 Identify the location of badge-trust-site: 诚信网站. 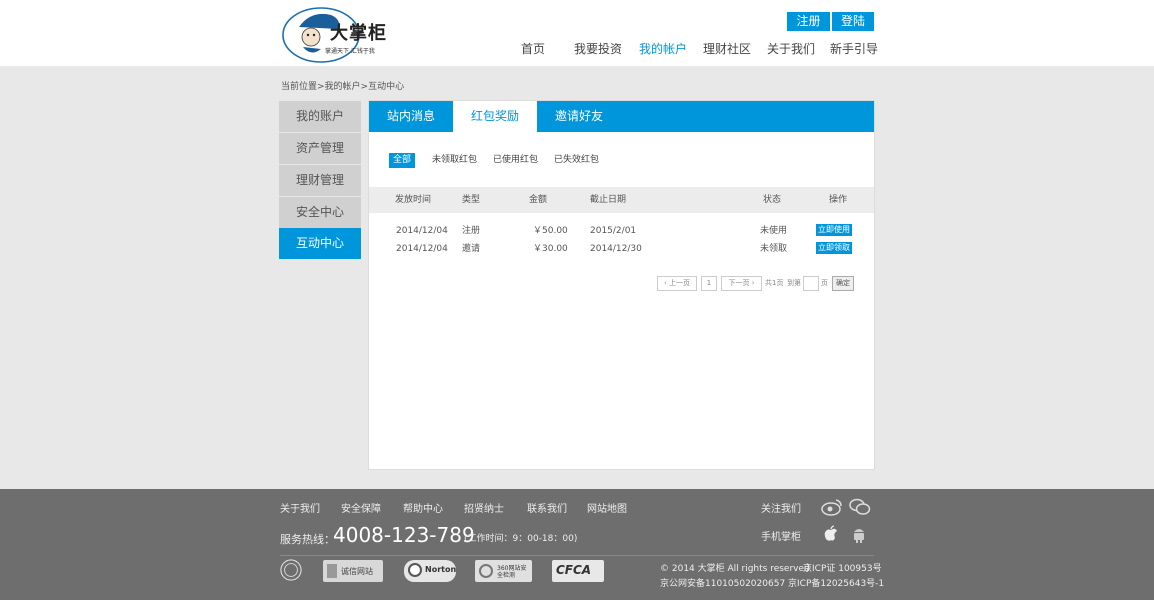
(353, 571).